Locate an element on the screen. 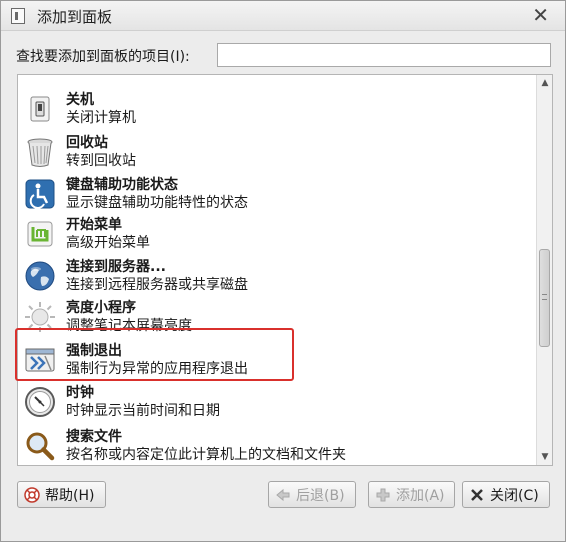 This screenshot has width=566, height=542. help-button: 帮助(H) is located at coordinates (61, 494).